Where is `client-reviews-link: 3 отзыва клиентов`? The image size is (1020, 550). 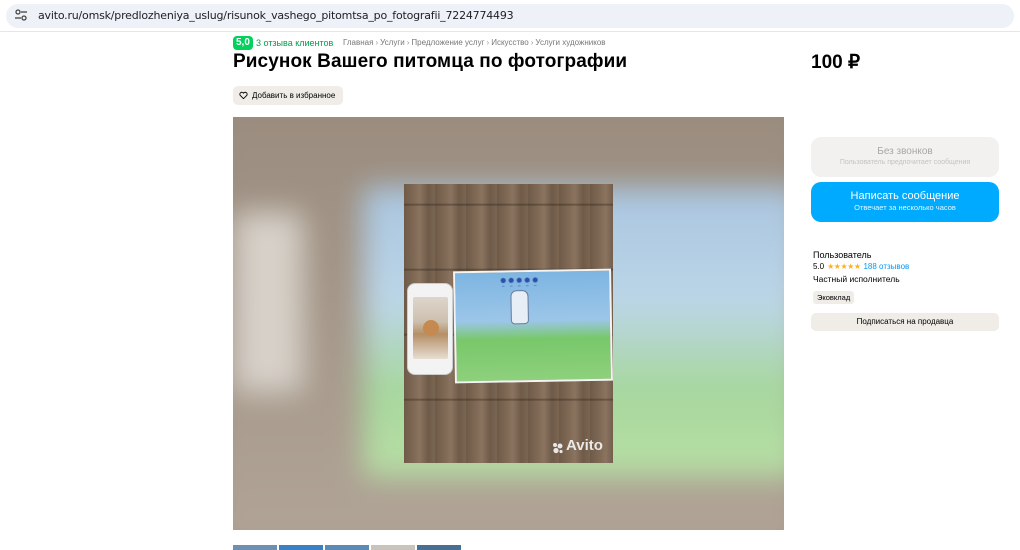 client-reviews-link: 3 отзыва клиентов is located at coordinates (294, 43).